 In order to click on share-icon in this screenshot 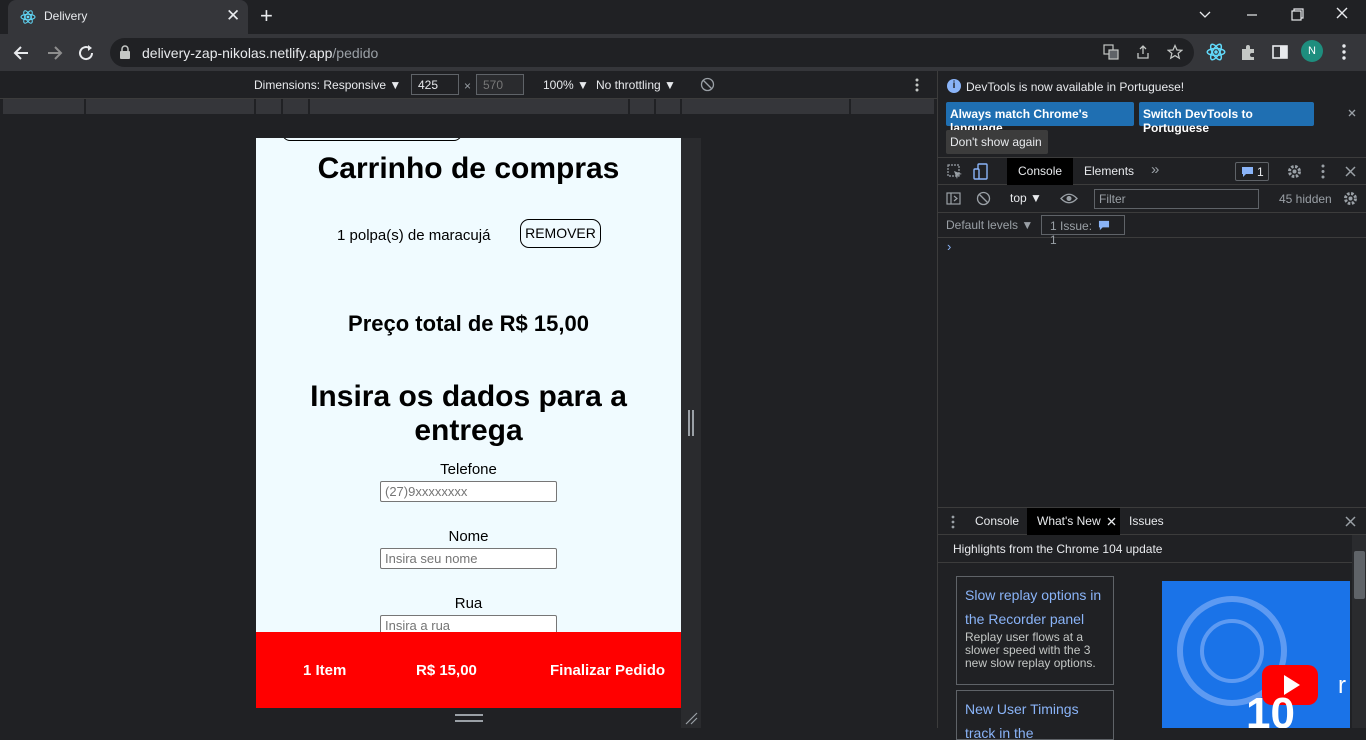, I will do `click(1143, 52)`.